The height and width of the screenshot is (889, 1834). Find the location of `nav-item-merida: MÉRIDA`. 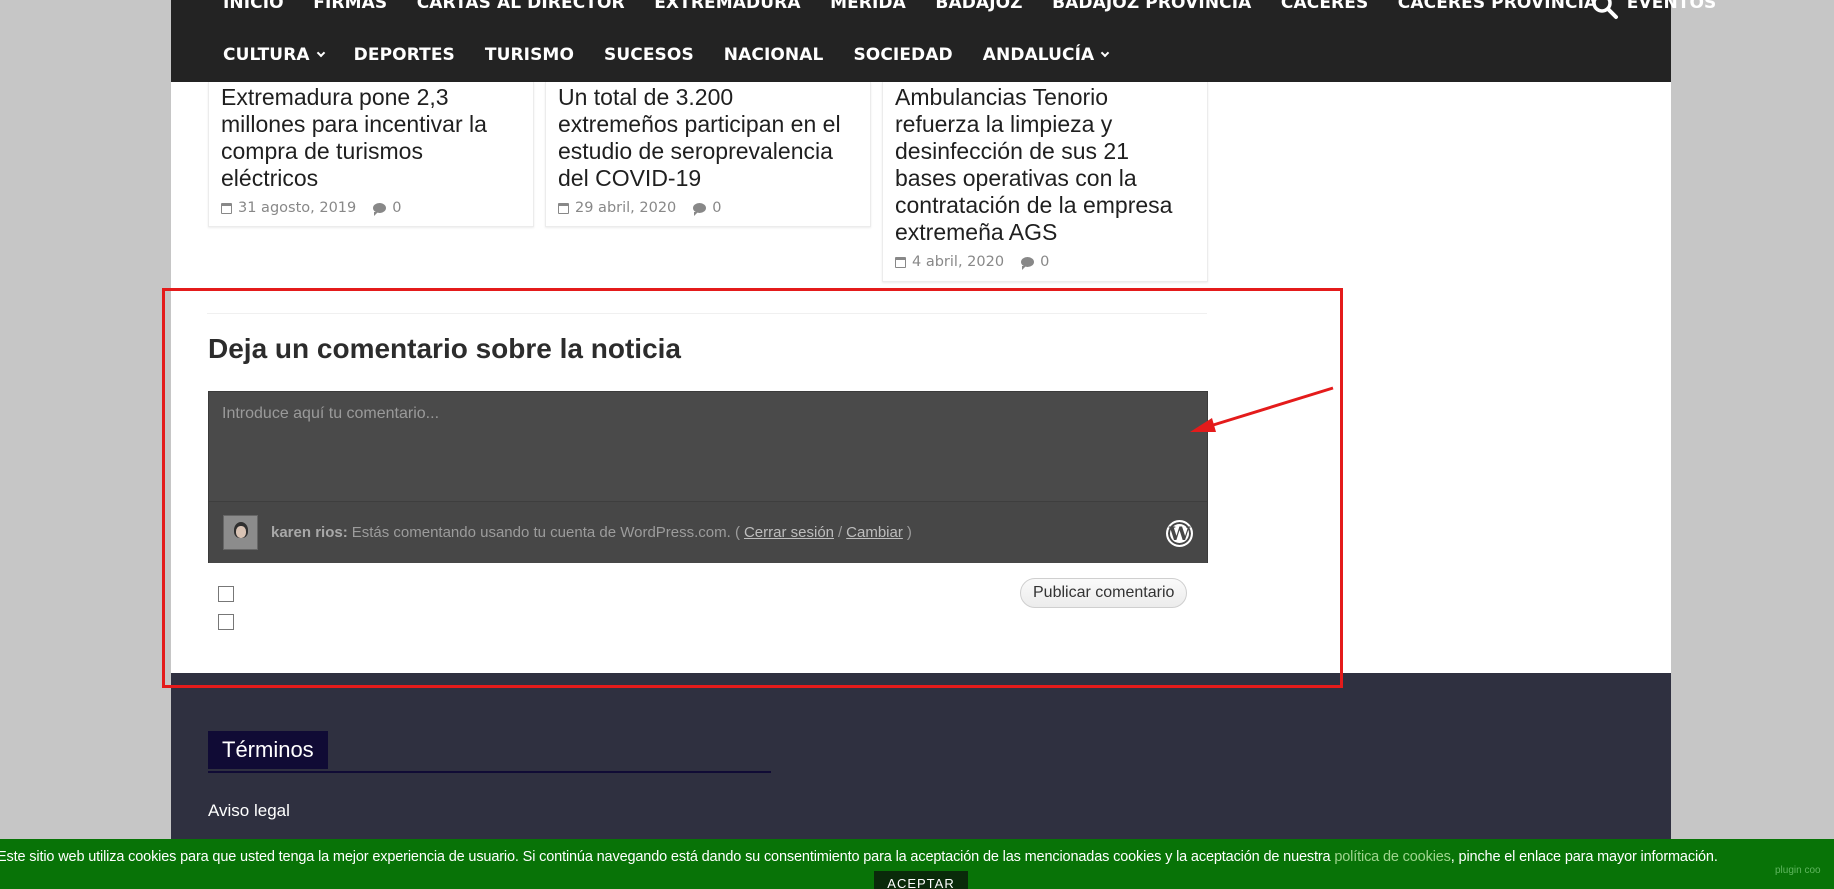

nav-item-merida: MÉRIDA is located at coordinates (868, 7).